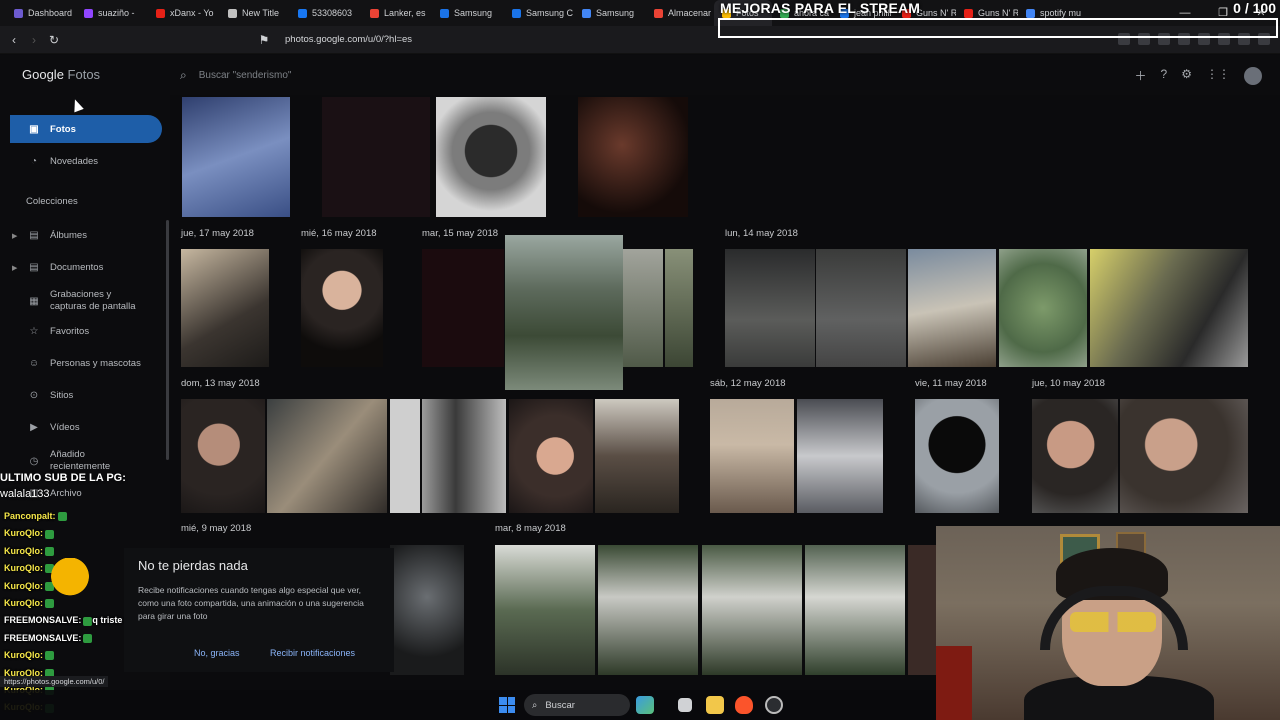  Describe the element at coordinates (61, 74) in the screenshot. I see `google-photos-logo: Google Fotos` at that location.